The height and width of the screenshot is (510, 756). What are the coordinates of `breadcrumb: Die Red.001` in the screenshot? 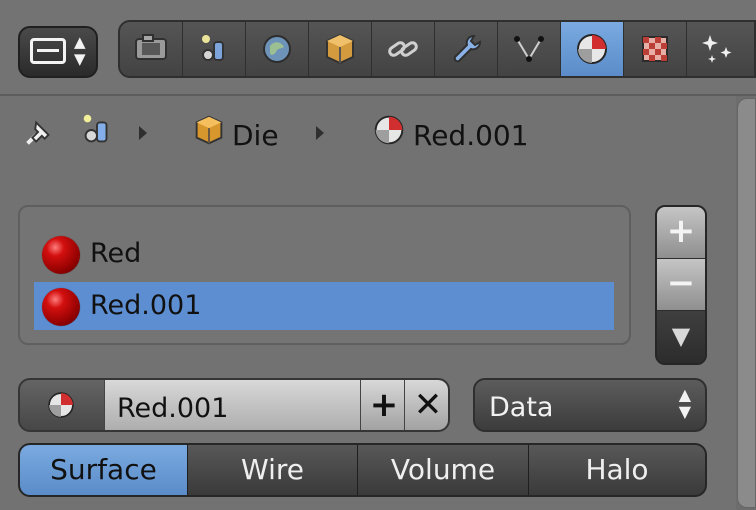 It's located at (370, 138).